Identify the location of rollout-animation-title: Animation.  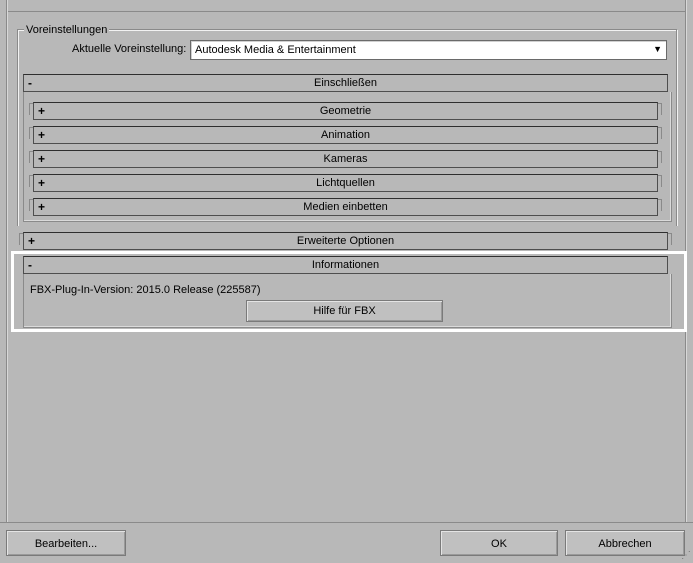
(345, 135).